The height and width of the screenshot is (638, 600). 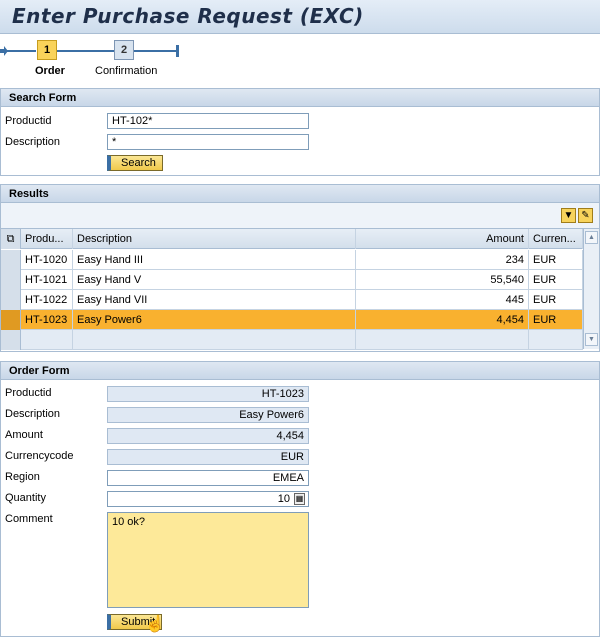 I want to click on filter-icon: ▼, so click(x=568, y=215).